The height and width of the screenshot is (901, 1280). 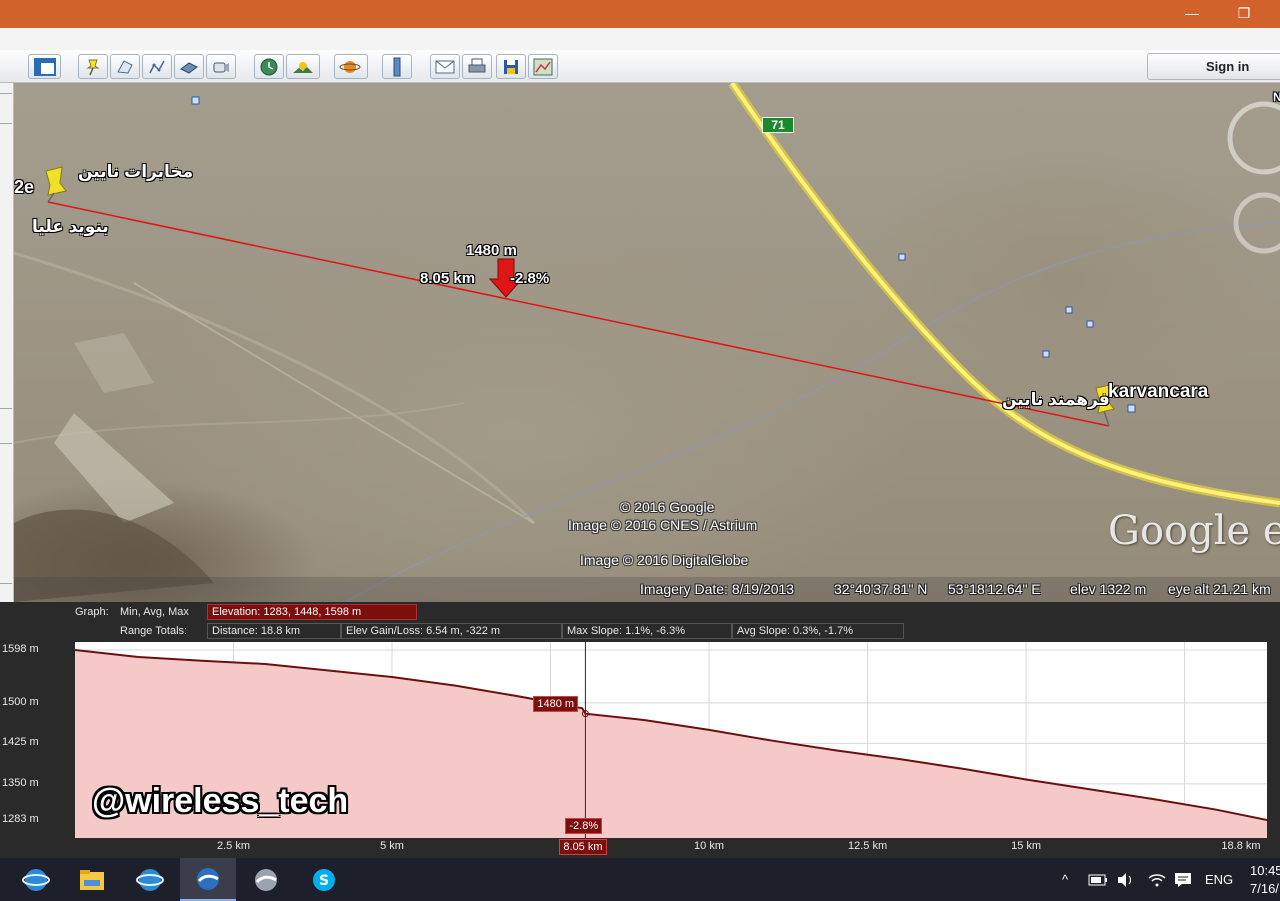 I want to click on restore-button: ❐, so click(x=1244, y=13).